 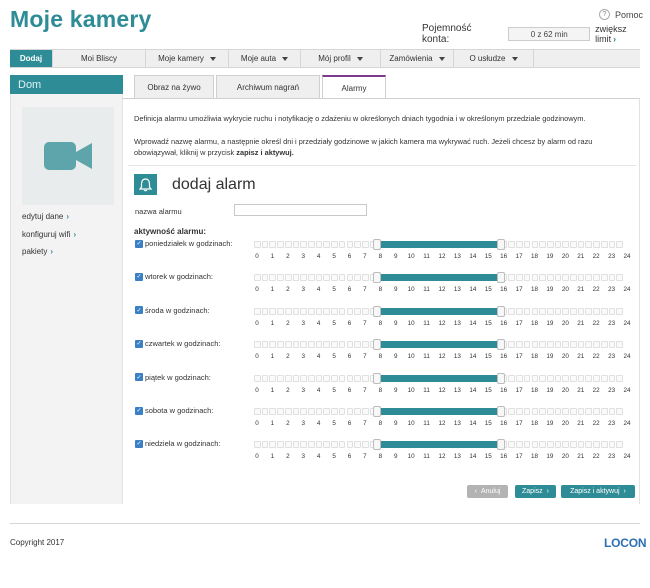 What do you see at coordinates (354, 87) in the screenshot?
I see `tab-alarms: Alarmy` at bounding box center [354, 87].